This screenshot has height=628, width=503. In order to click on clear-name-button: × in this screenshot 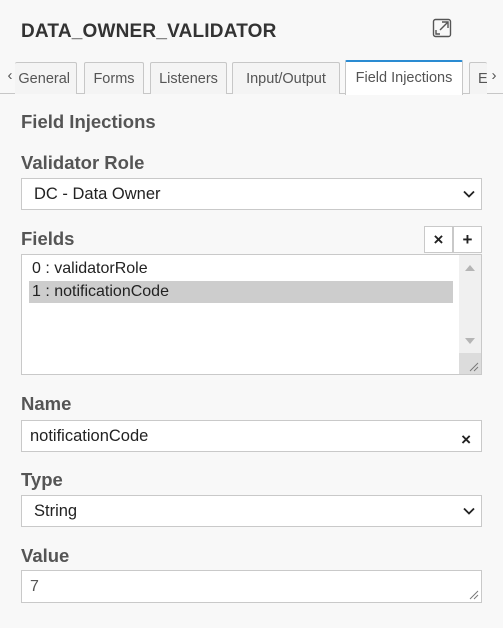, I will do `click(466, 440)`.